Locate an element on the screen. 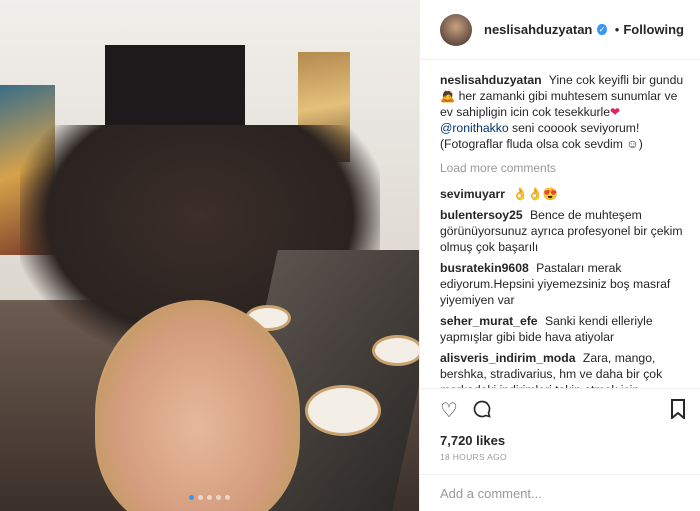 This screenshot has height=511, width=700. smile-emoji-icon: ☺ is located at coordinates (632, 144).